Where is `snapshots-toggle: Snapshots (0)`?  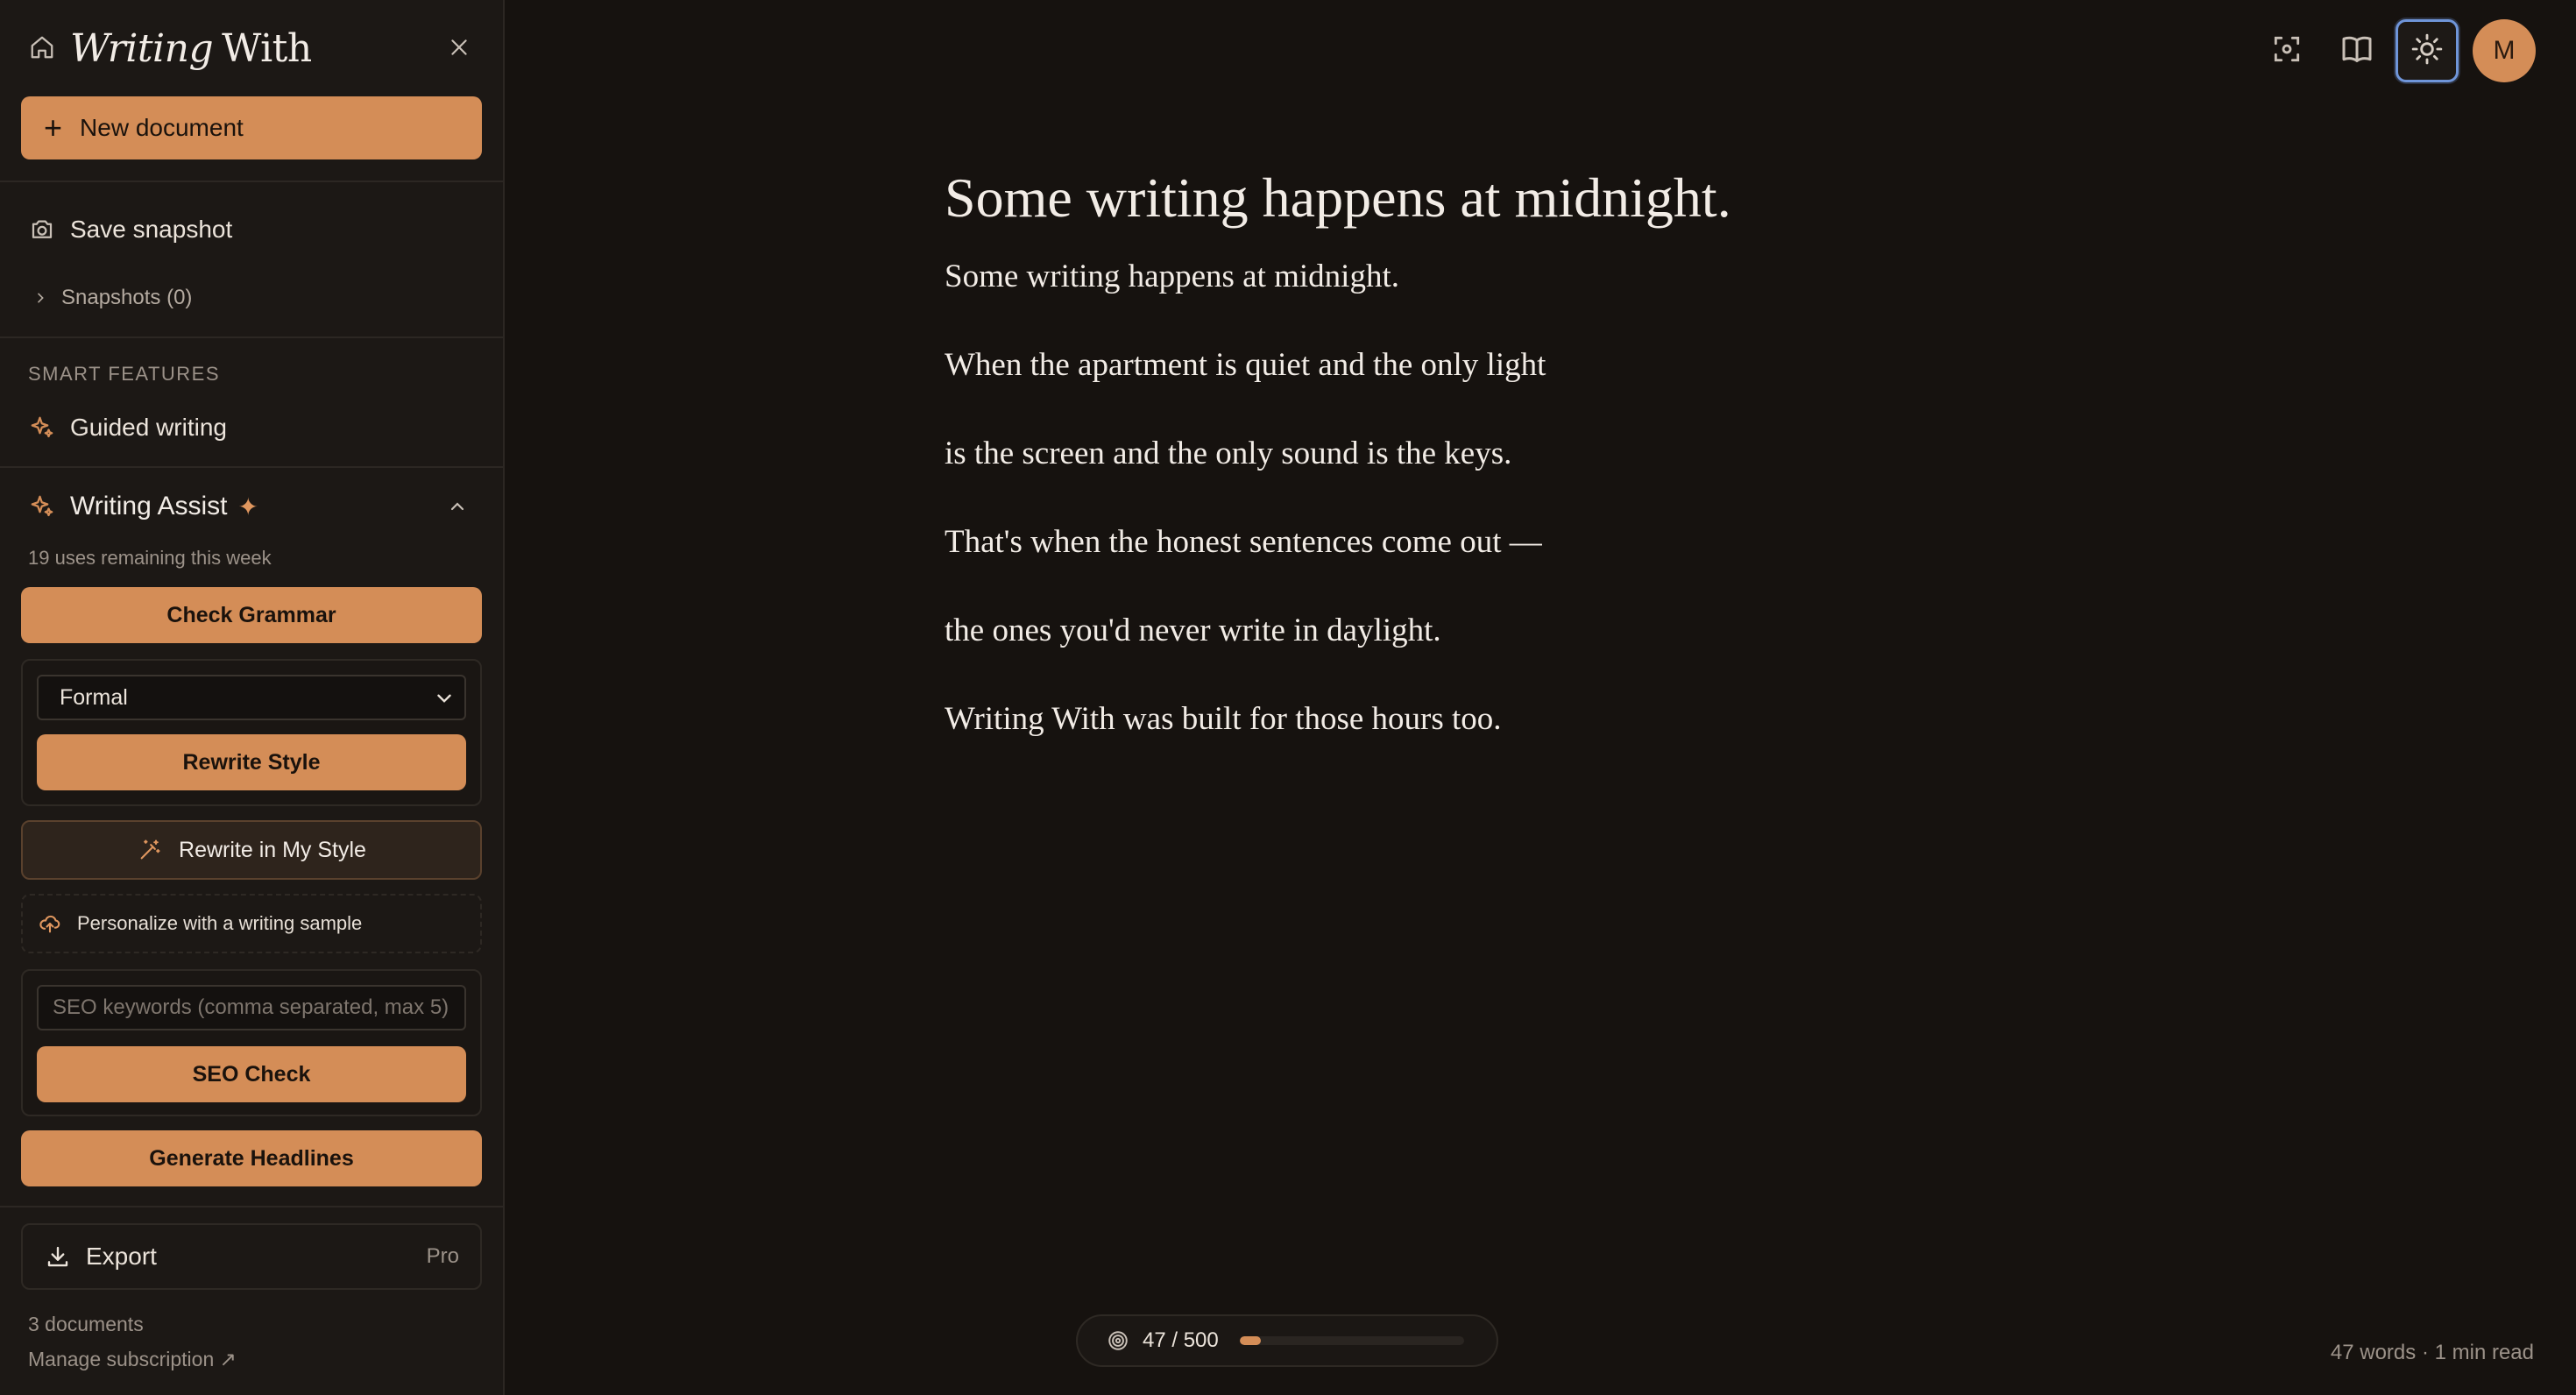 snapshots-toggle: Snapshots (0) is located at coordinates (112, 298).